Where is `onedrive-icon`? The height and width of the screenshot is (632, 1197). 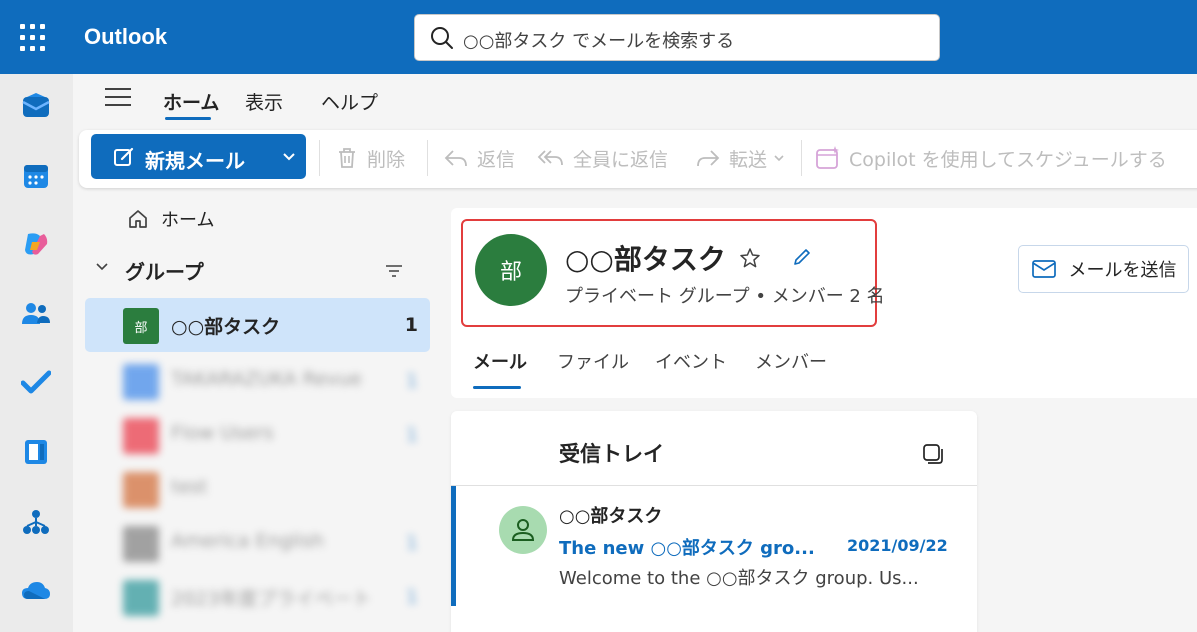
onedrive-icon is located at coordinates (36, 590).